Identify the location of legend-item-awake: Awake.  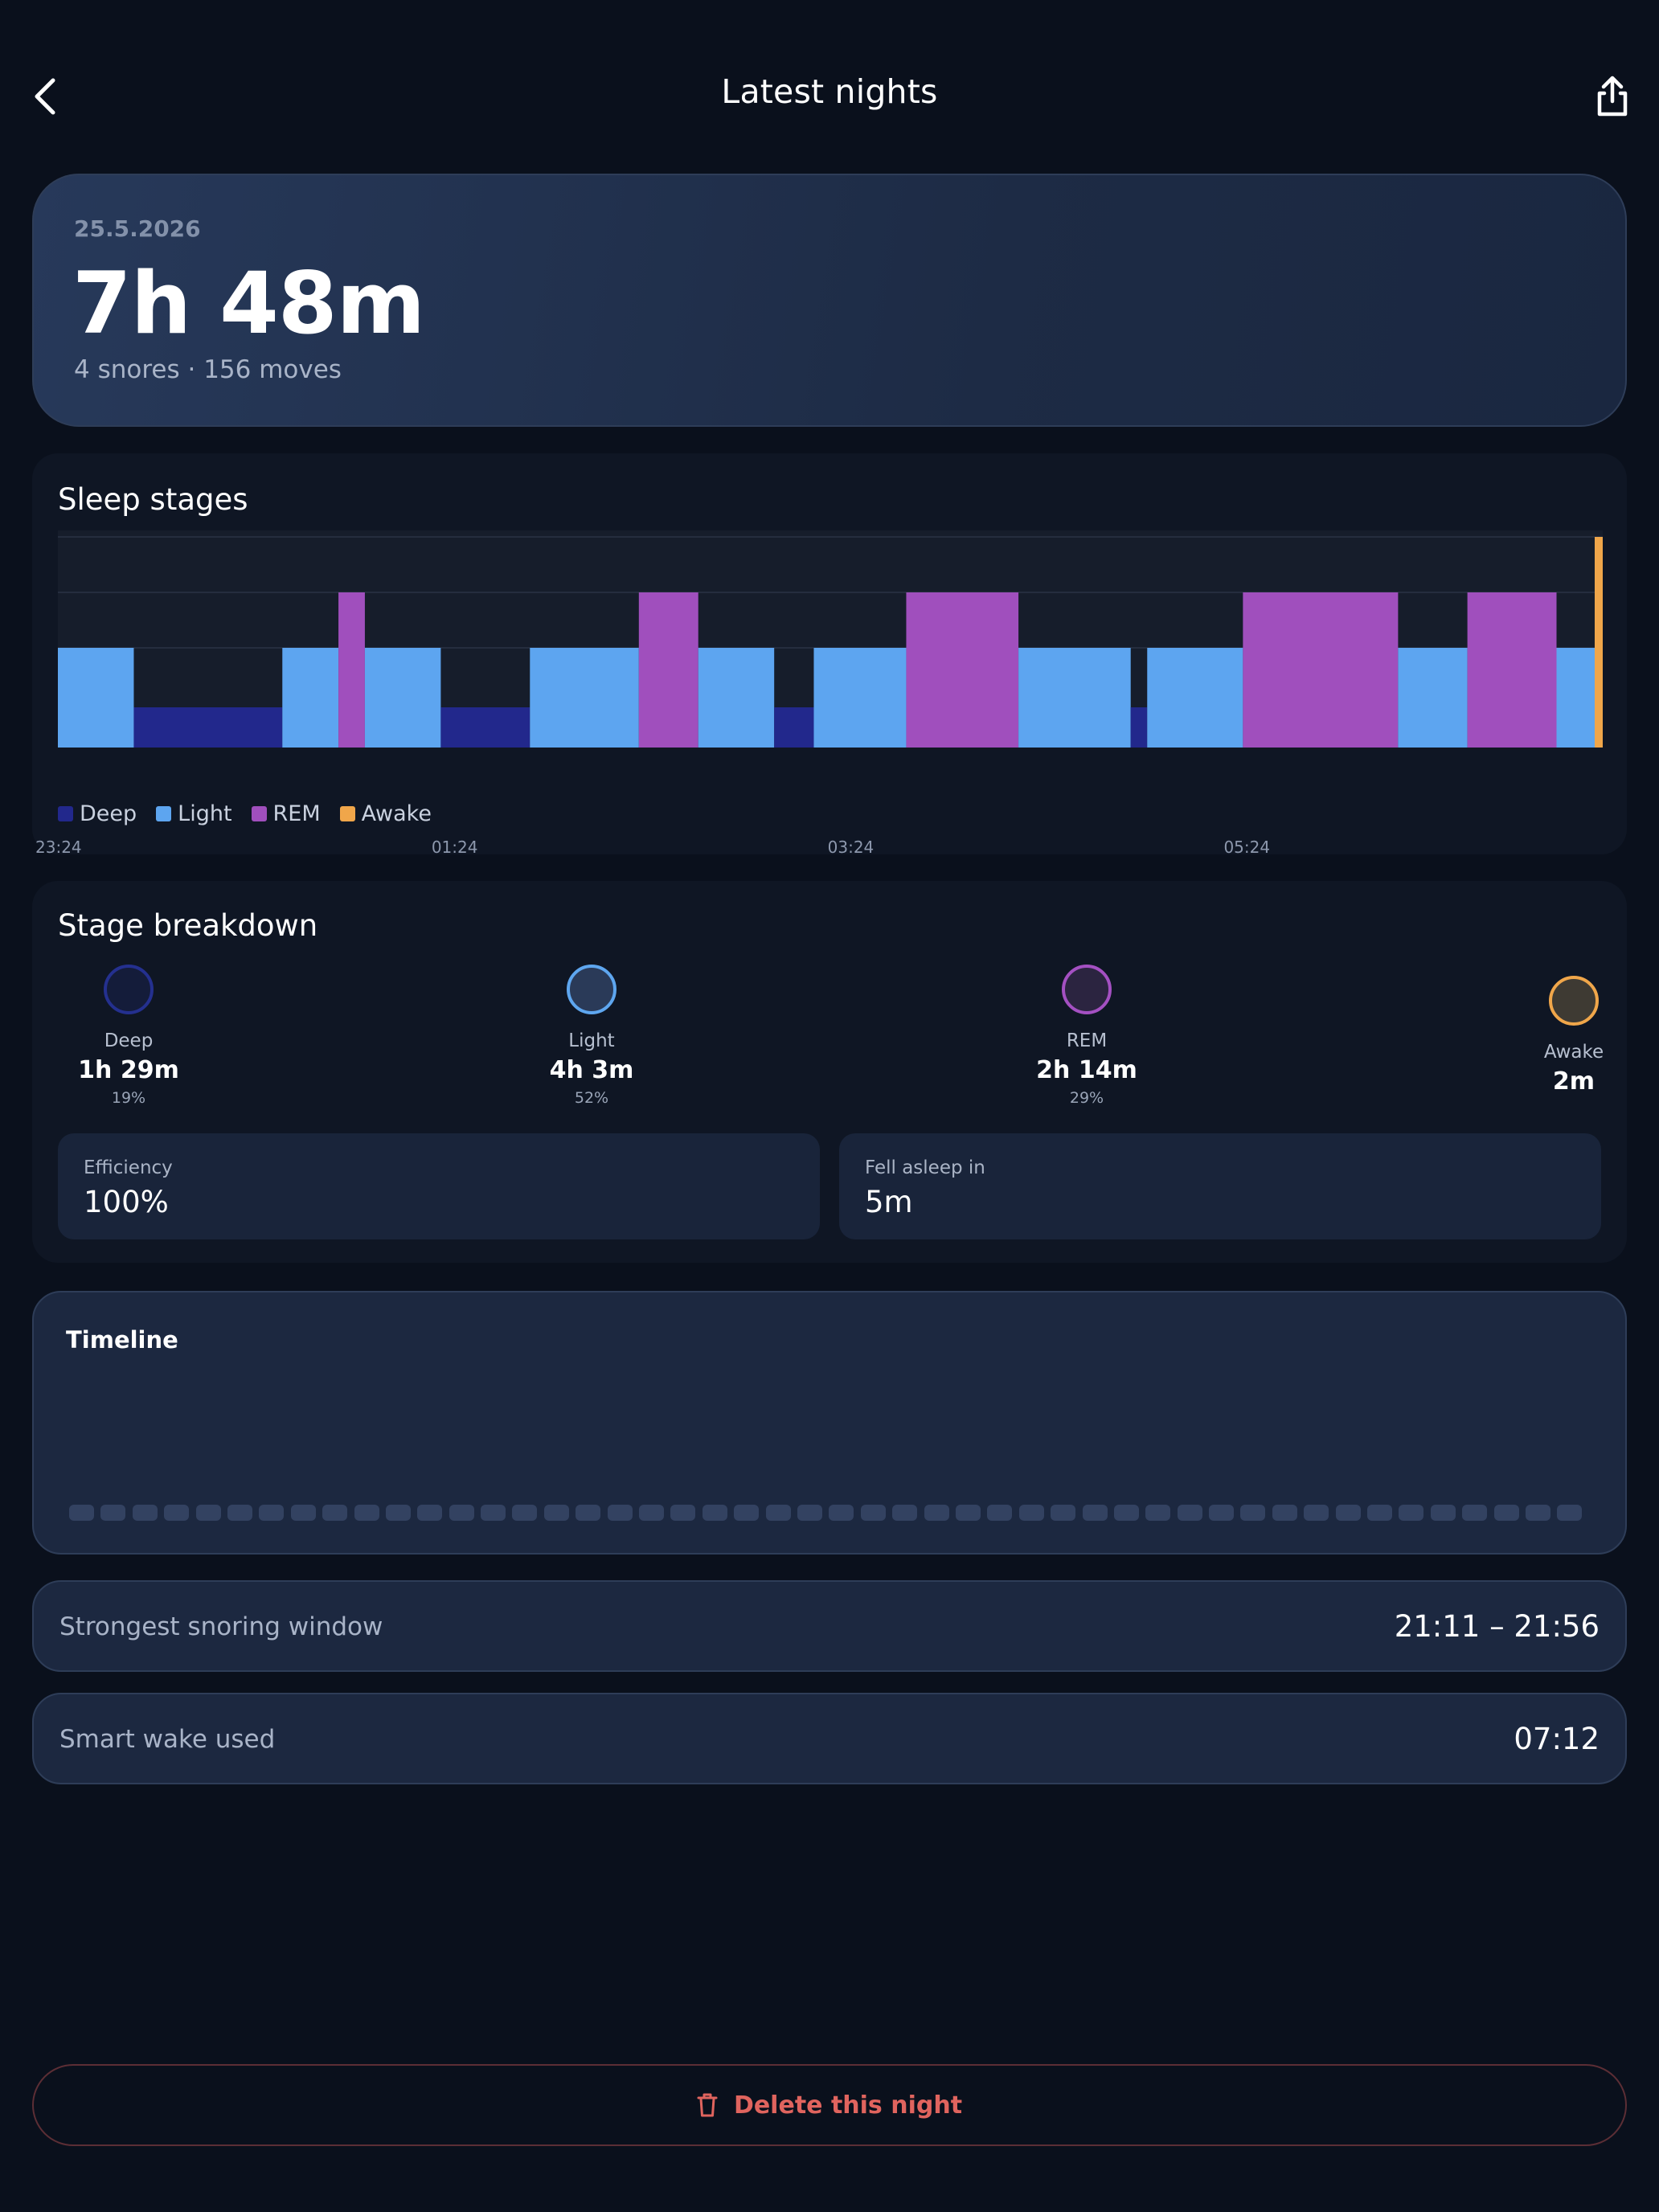
(385, 813).